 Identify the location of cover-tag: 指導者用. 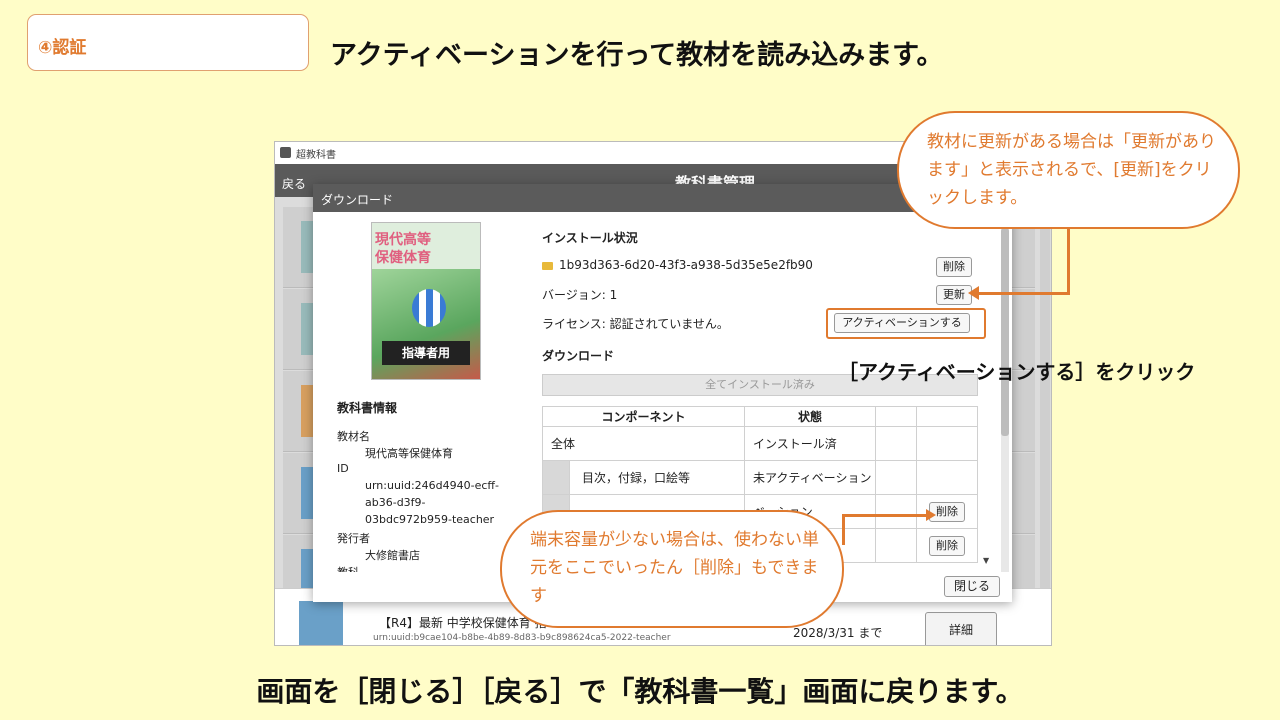
(426, 353).